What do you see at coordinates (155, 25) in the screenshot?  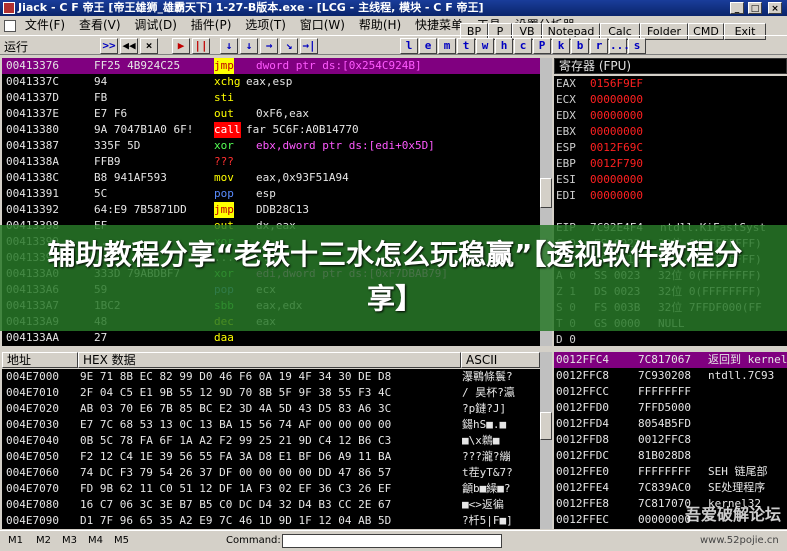 I see `menu-debug: 调试(D)` at bounding box center [155, 25].